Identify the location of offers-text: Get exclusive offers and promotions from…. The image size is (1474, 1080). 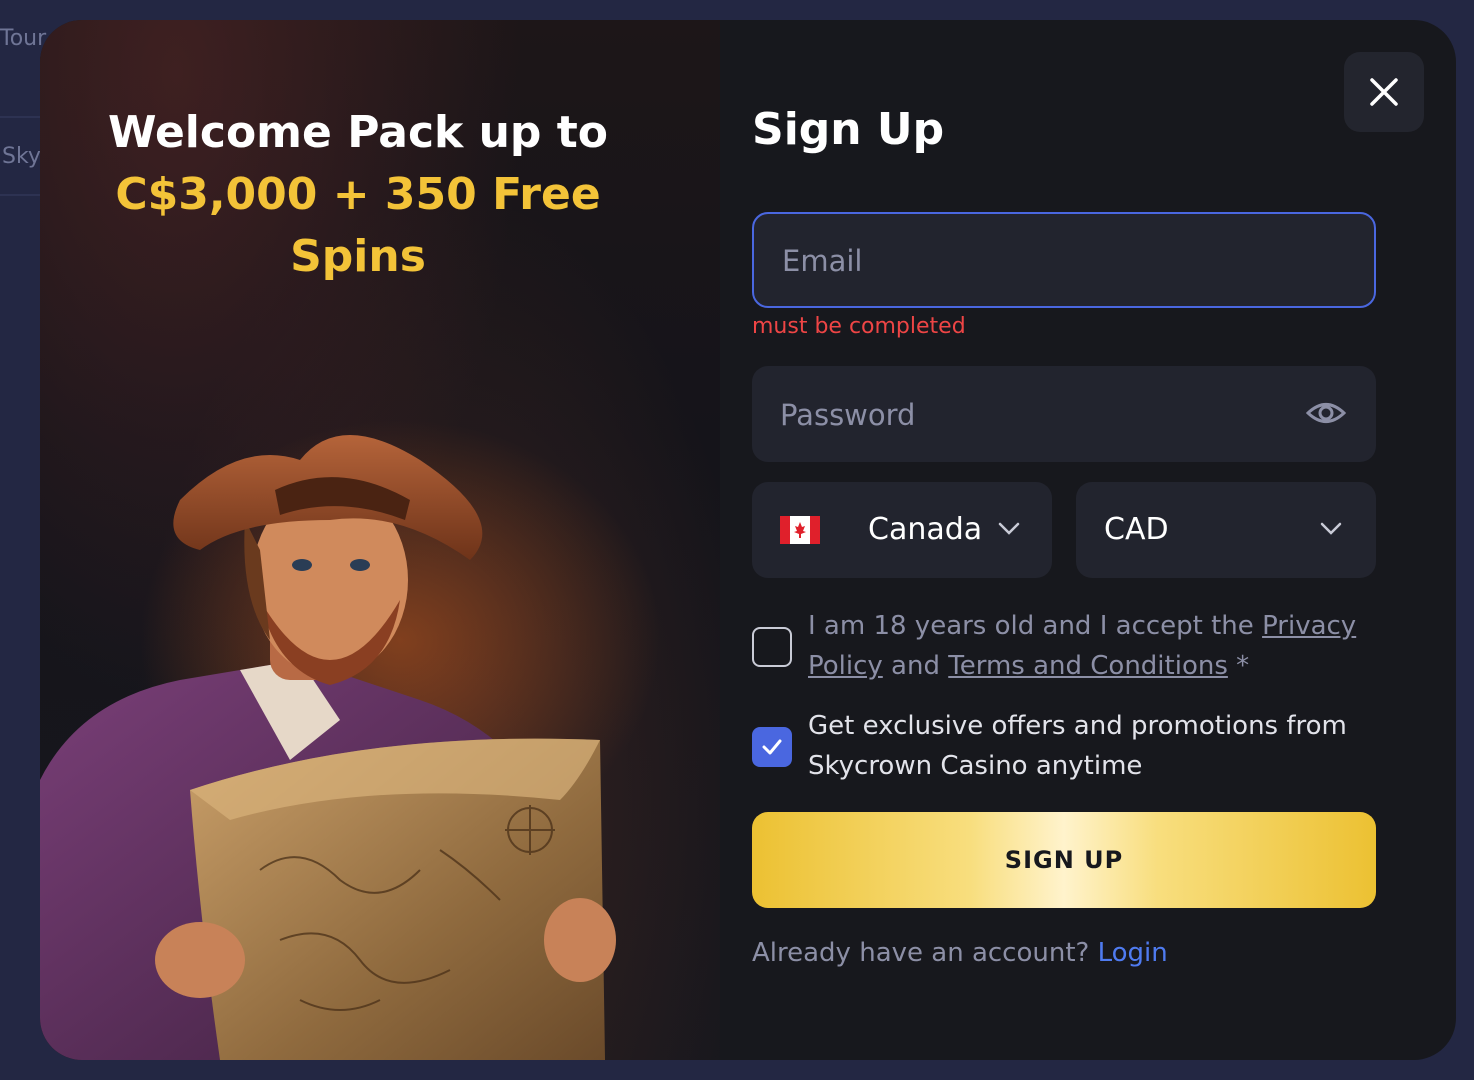
(1077, 746).